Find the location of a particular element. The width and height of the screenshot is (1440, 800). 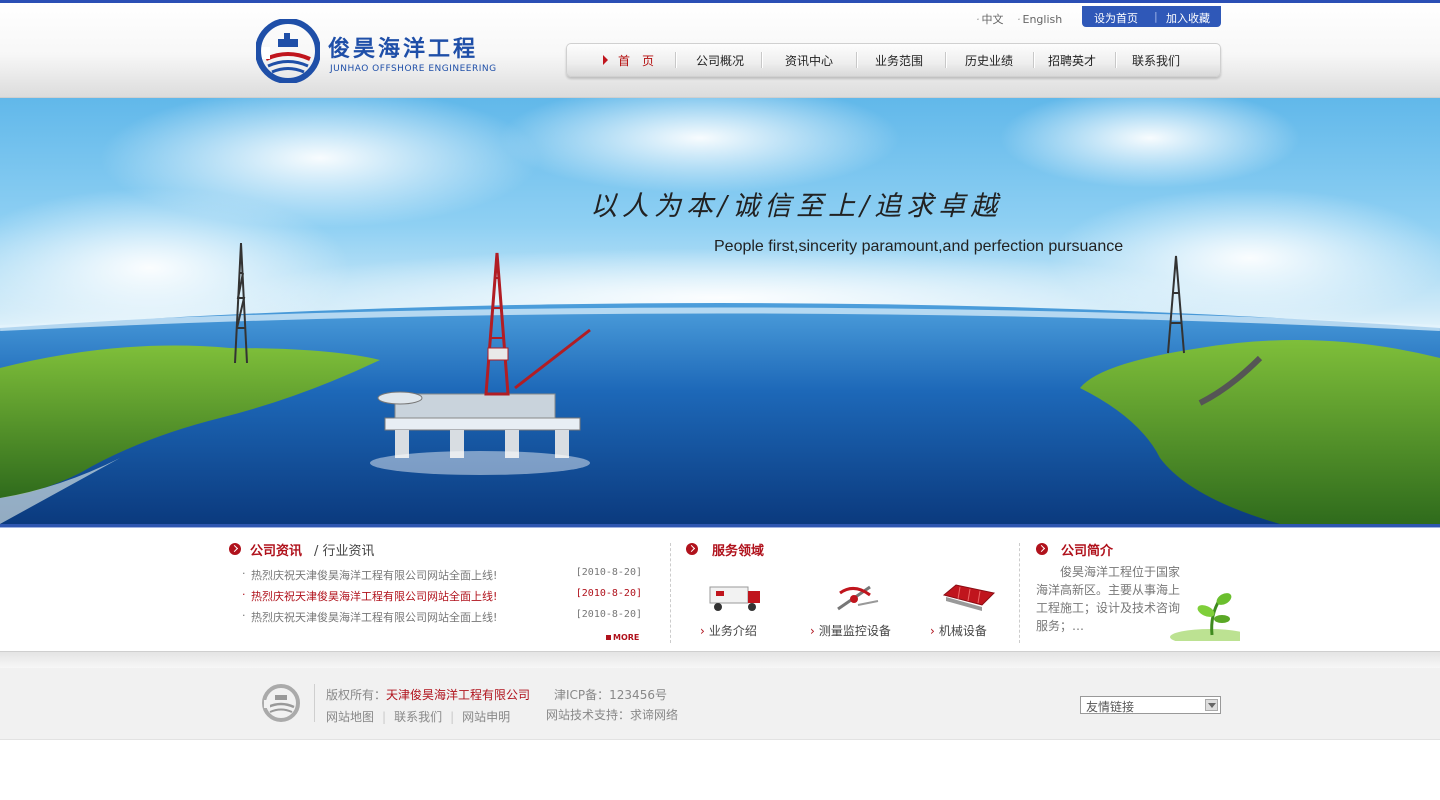

quick-links-bar: 设为首页 | 加入收藏 is located at coordinates (1151, 16).